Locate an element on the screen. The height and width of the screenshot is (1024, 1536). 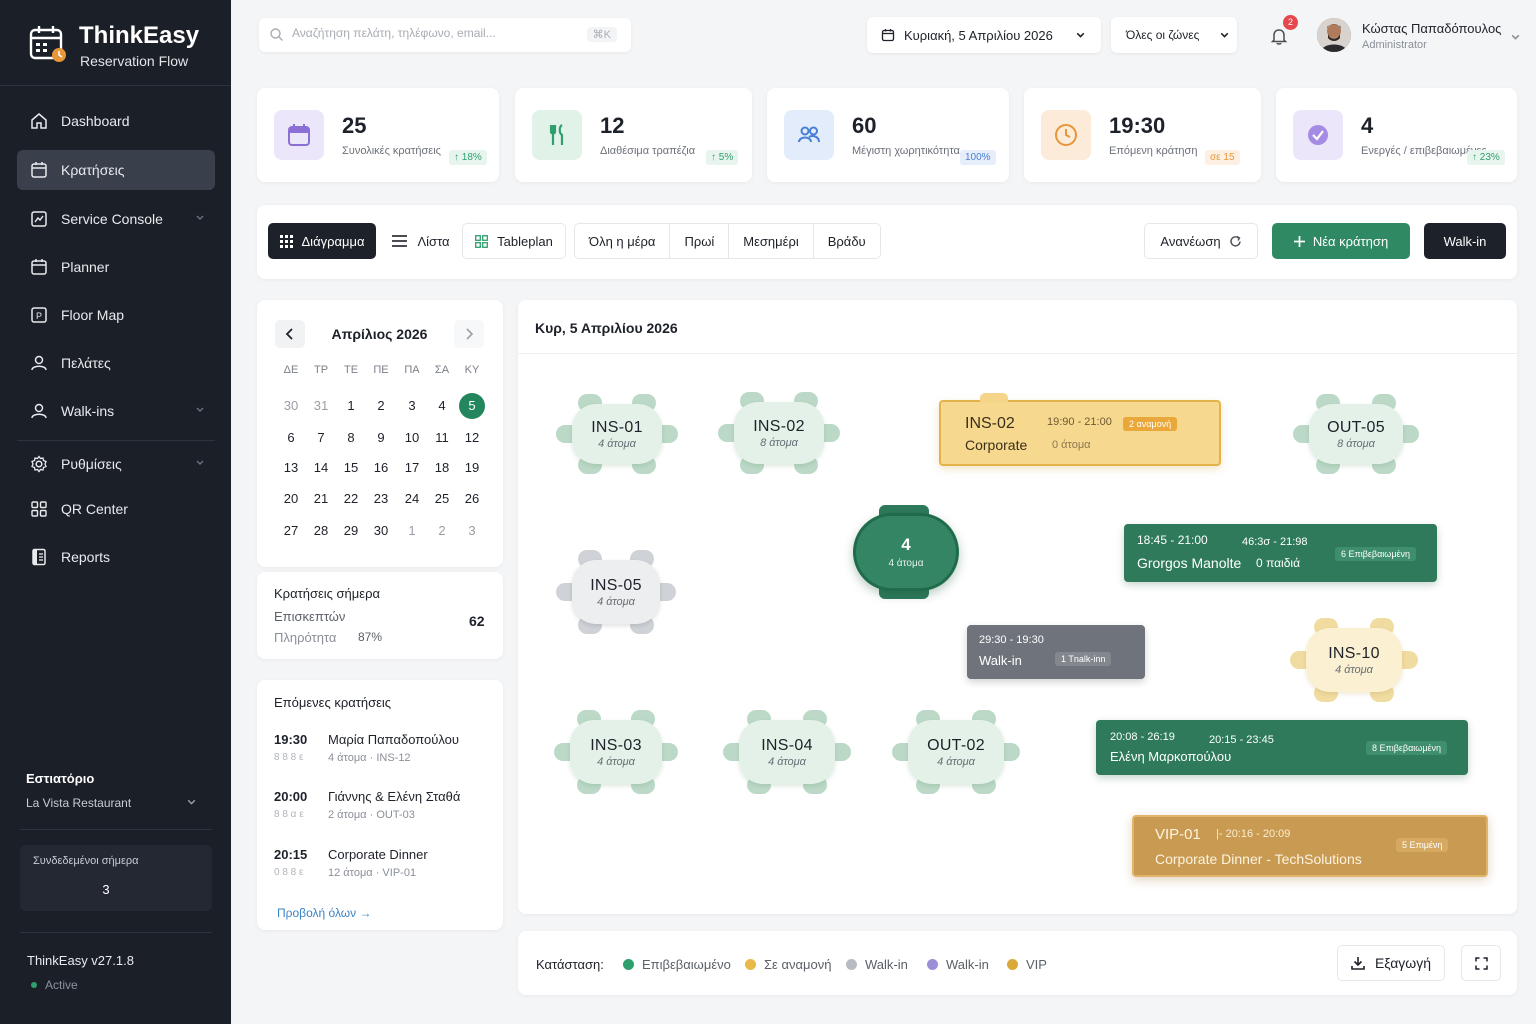
monitor-icon is located at coordinates (39, 219).